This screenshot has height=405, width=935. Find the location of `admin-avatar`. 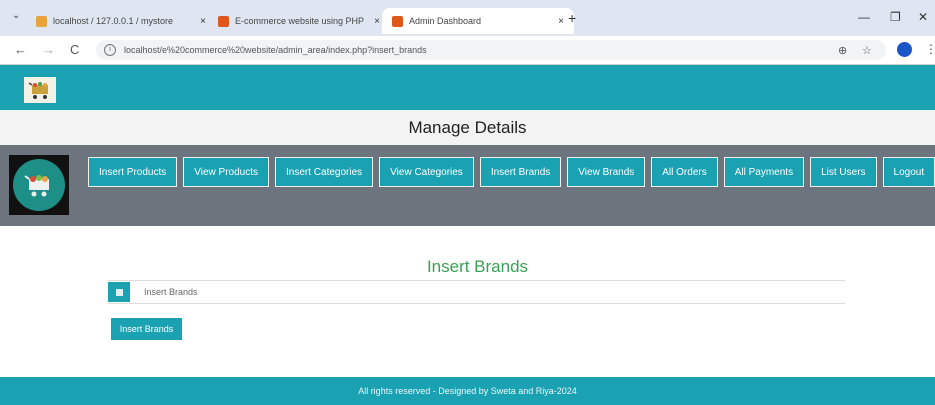

admin-avatar is located at coordinates (39, 185).